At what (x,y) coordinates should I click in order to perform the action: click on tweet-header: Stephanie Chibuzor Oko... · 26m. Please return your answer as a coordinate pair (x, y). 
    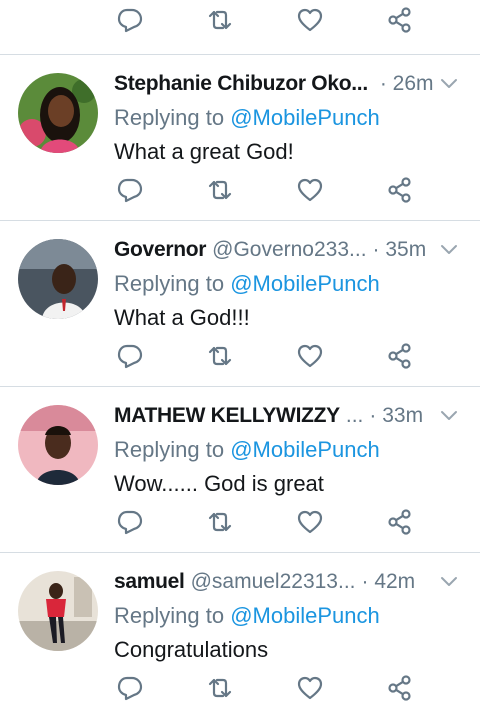
    Looking at the image, I should click on (275, 84).